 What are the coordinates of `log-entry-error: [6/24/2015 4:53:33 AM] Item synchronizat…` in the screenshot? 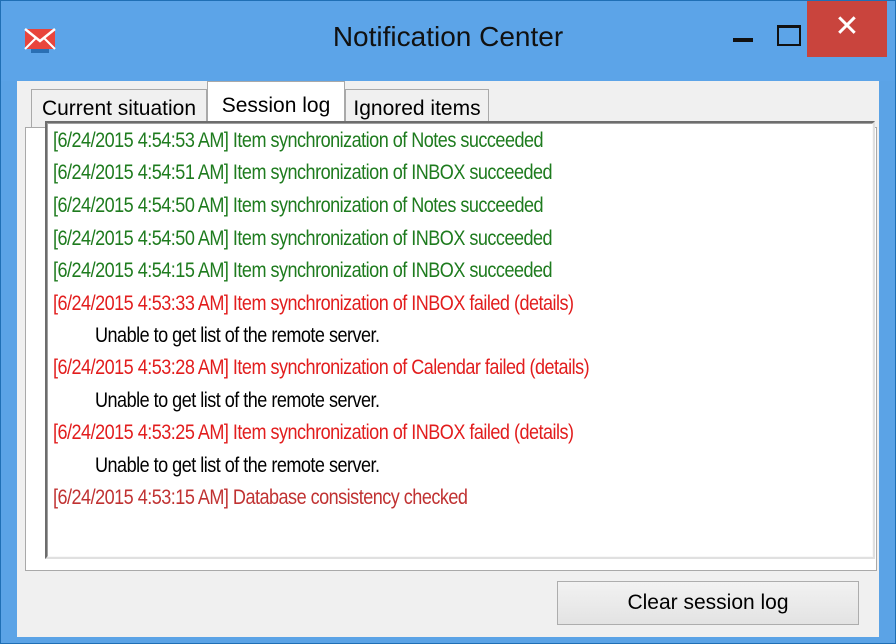 It's located at (313, 304).